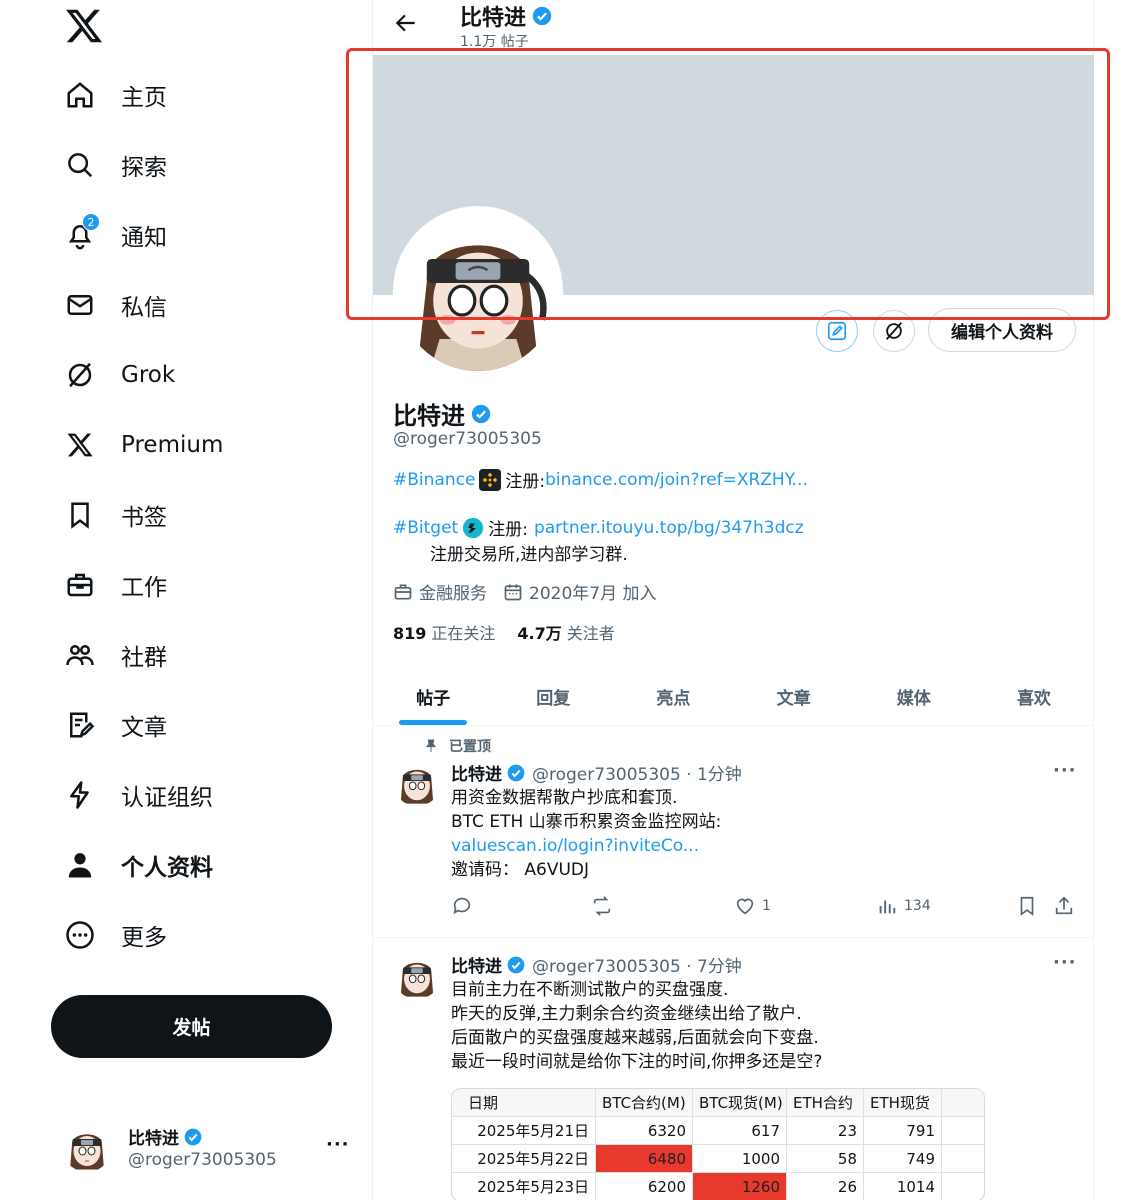 This screenshot has height=1200, width=1123. I want to click on account-handle: @roger73005305, so click(202, 1160).